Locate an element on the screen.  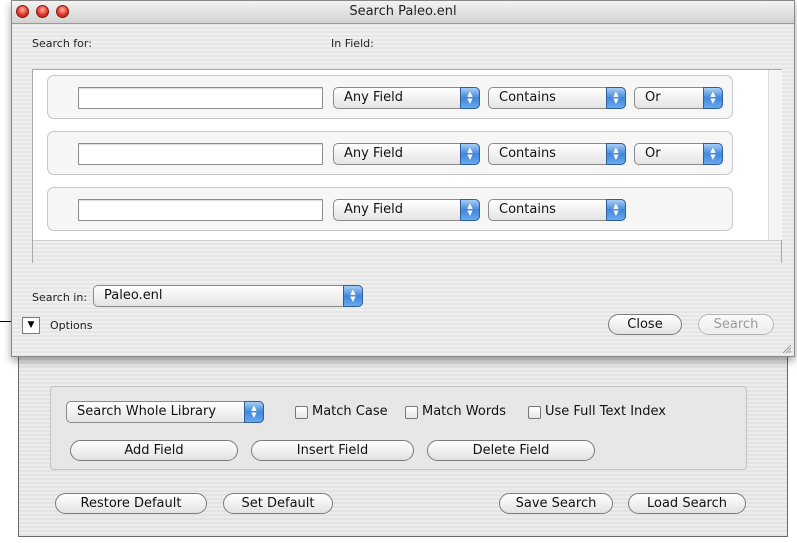
options-label: Options is located at coordinates (71, 325).